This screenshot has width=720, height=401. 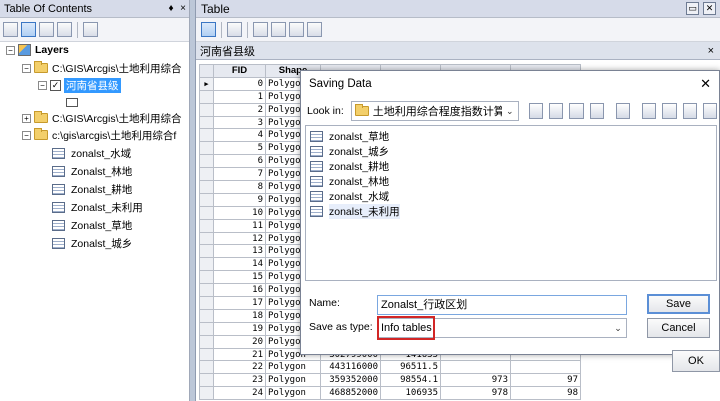 What do you see at coordinates (64, 29) in the screenshot?
I see `list-by-selection-icon` at bounding box center [64, 29].